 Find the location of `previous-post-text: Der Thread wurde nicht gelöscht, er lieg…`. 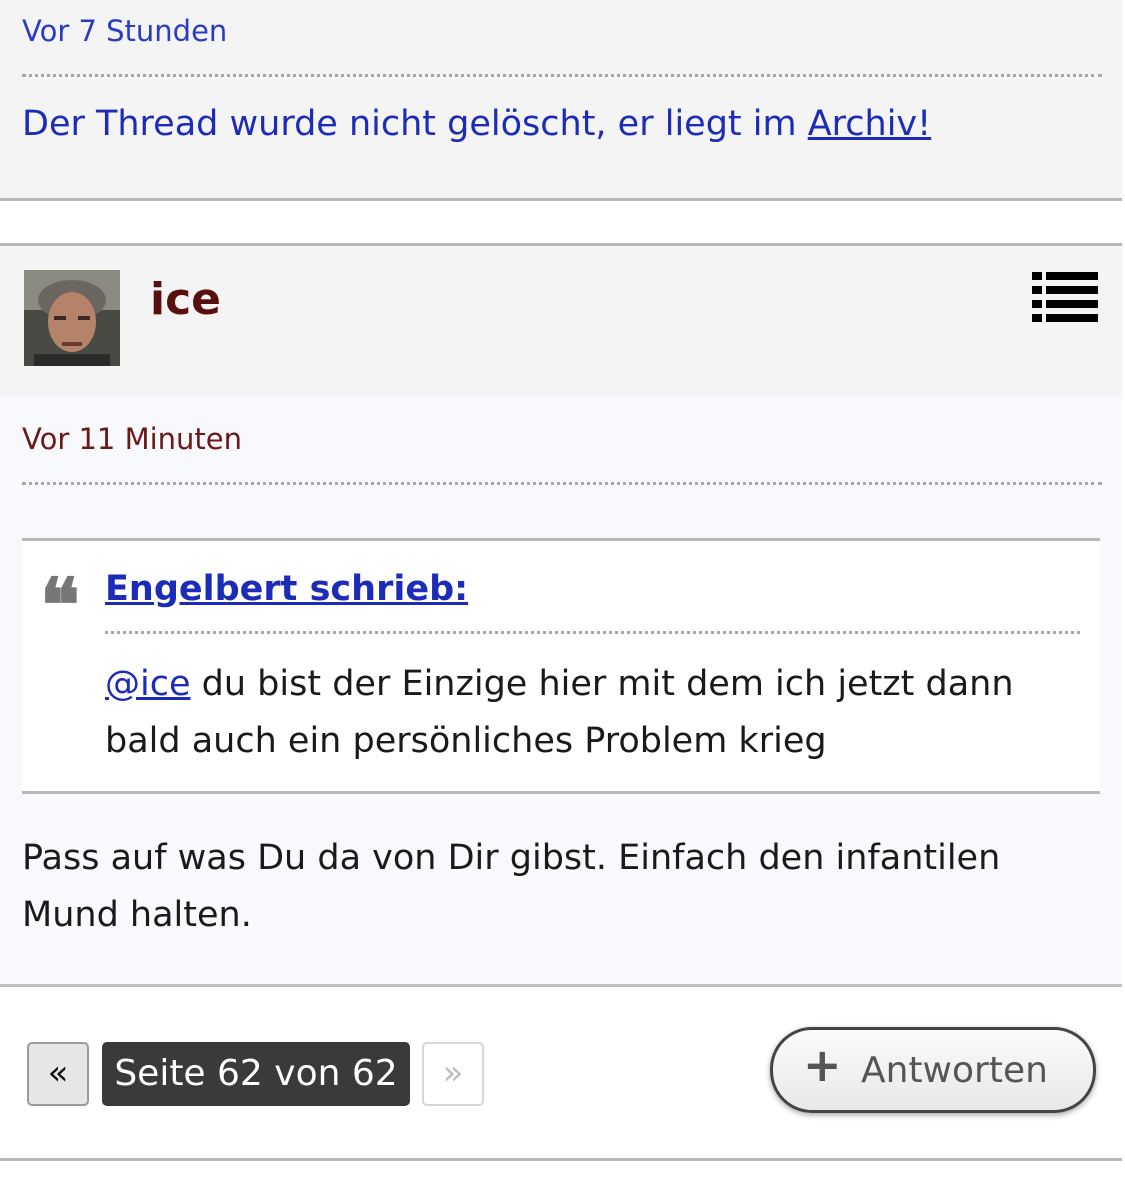

previous-post-text: Der Thread wurde nicht gelöscht, er lieg… is located at coordinates (476, 124).